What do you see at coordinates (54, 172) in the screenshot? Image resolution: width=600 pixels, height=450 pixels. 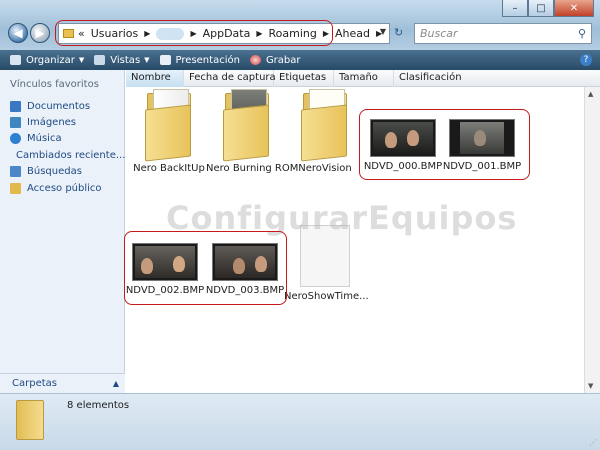 I see `sidebar-item-label: Búsquedas` at bounding box center [54, 172].